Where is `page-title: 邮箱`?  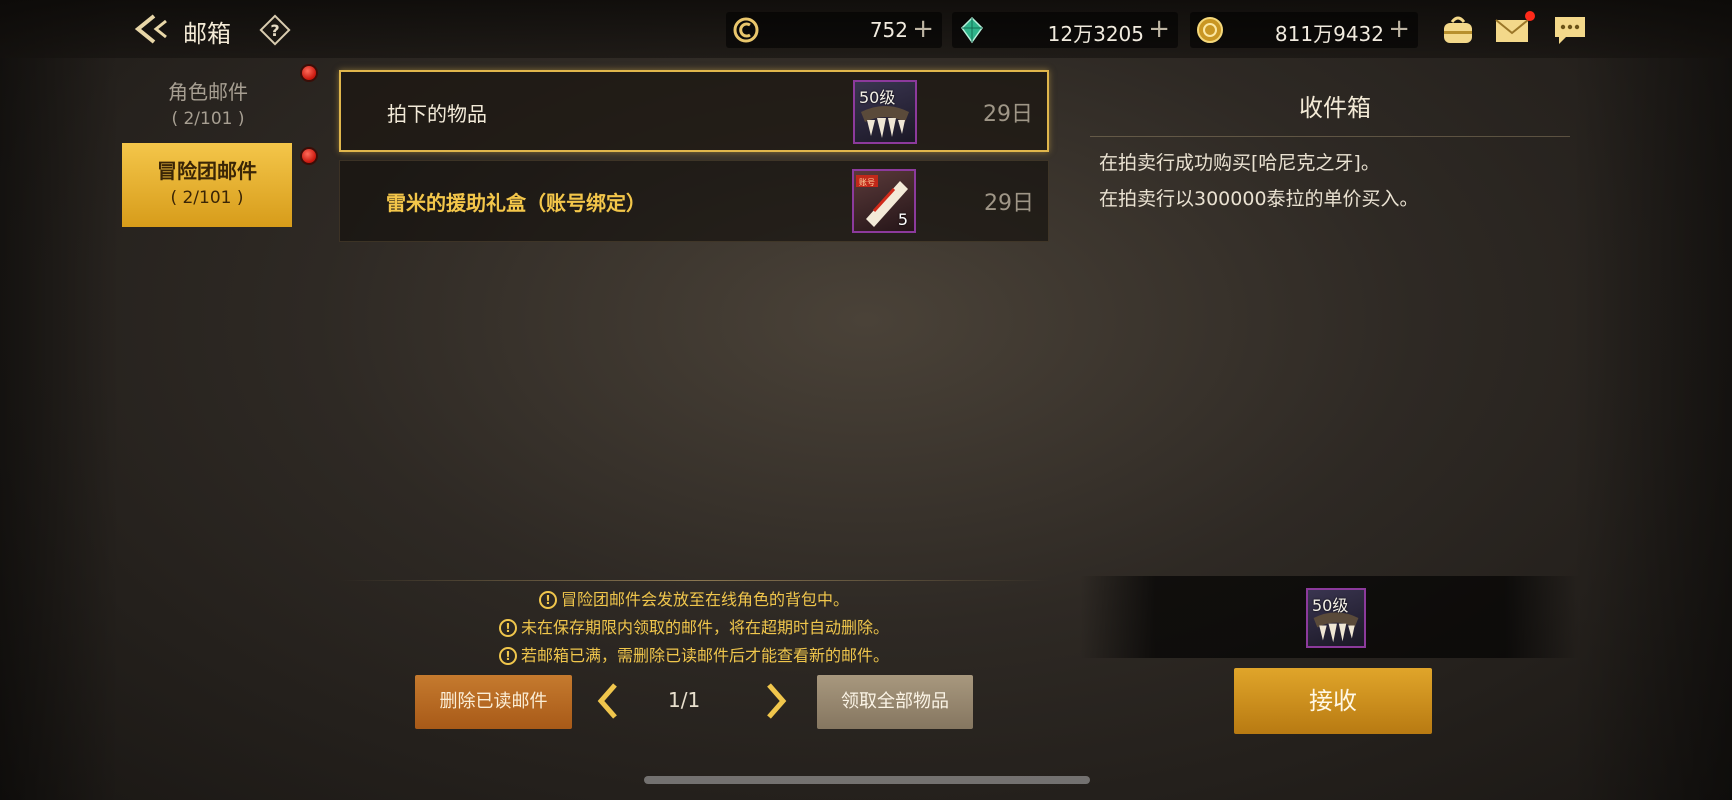 page-title: 邮箱 is located at coordinates (207, 34).